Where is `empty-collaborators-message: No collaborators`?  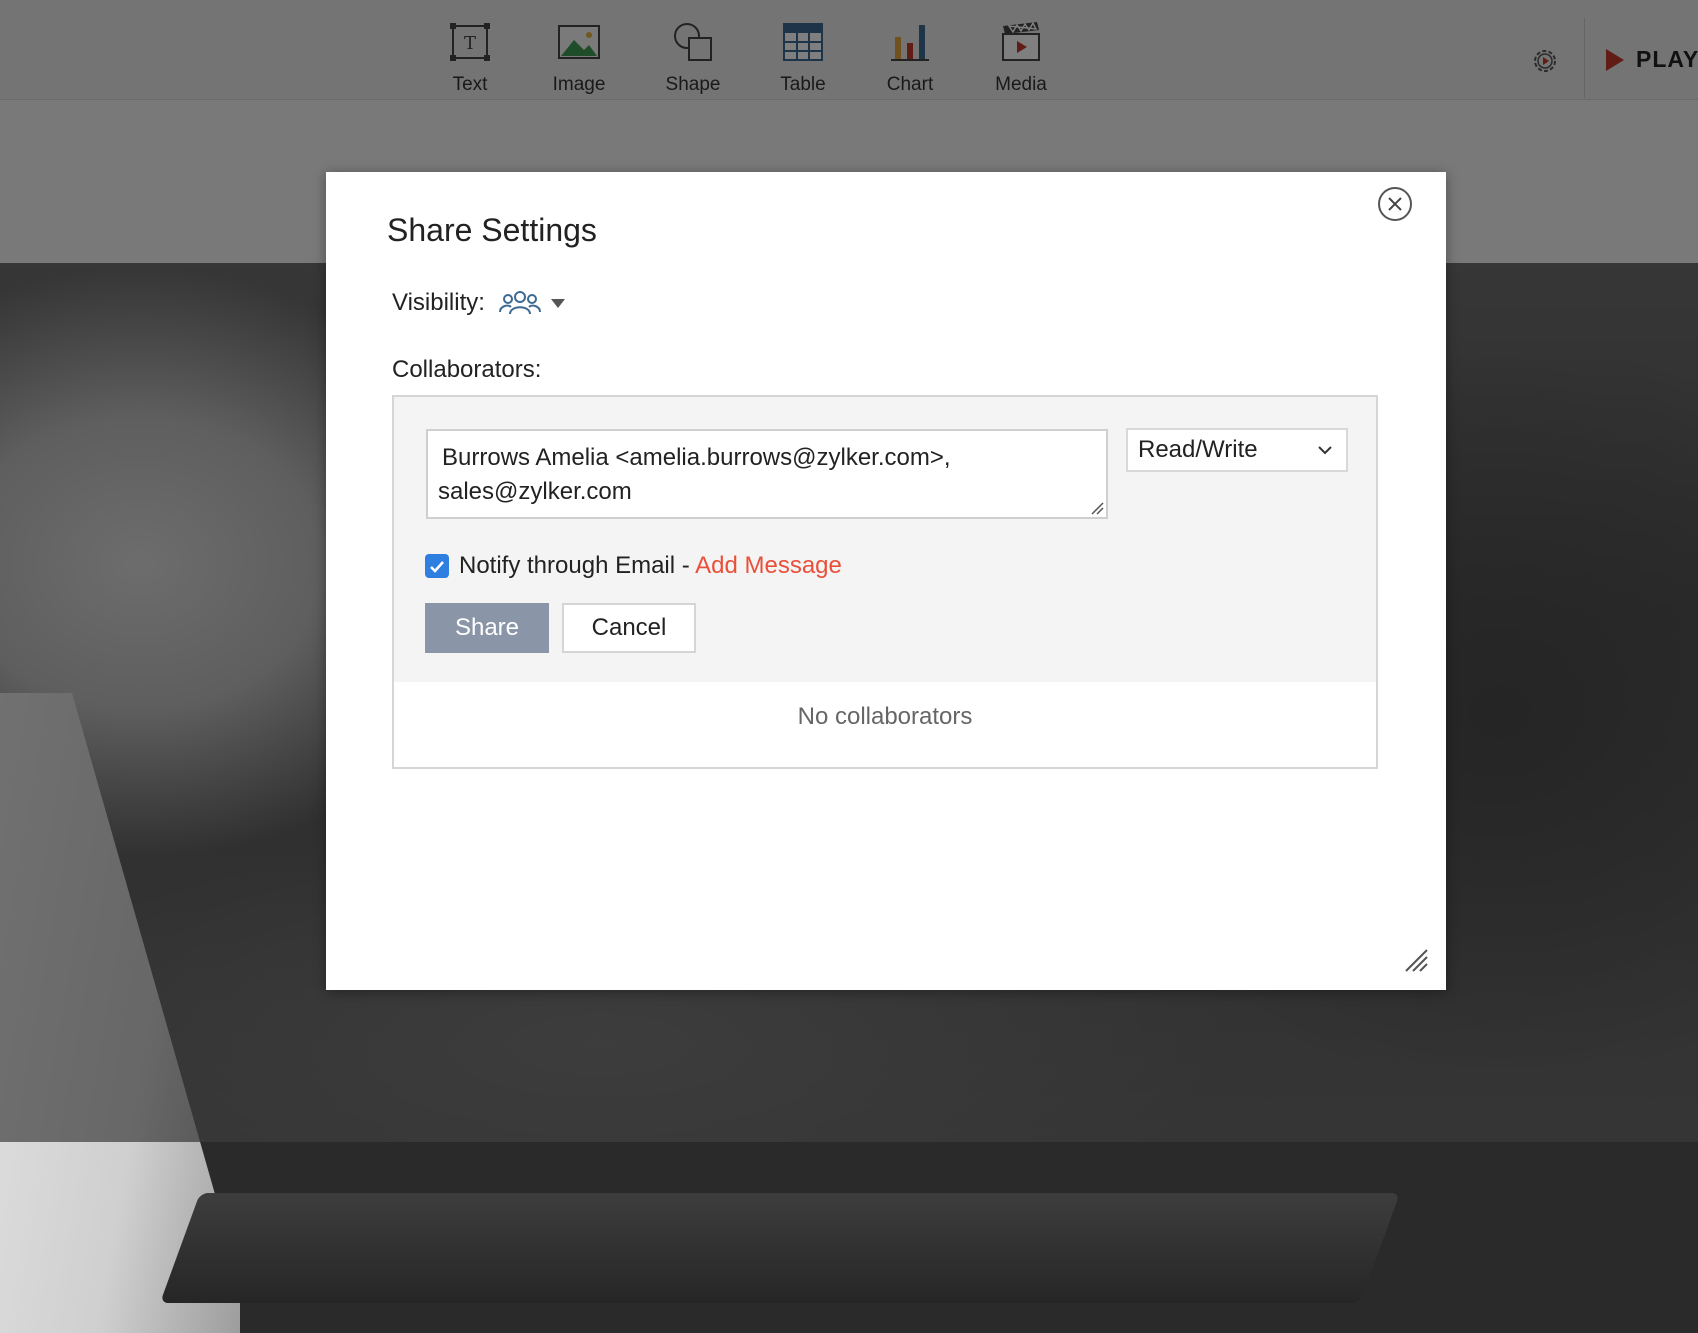
empty-collaborators-message: No collaborators is located at coordinates (885, 716).